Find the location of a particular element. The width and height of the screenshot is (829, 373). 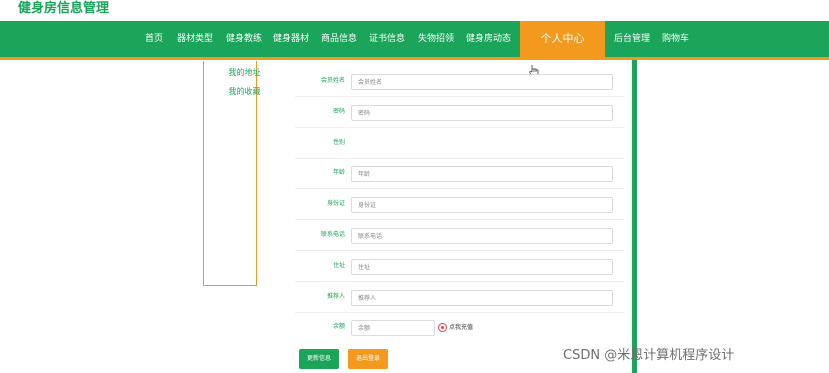

sidebar-item-my-favorites: 我的收藏 is located at coordinates (244, 91).